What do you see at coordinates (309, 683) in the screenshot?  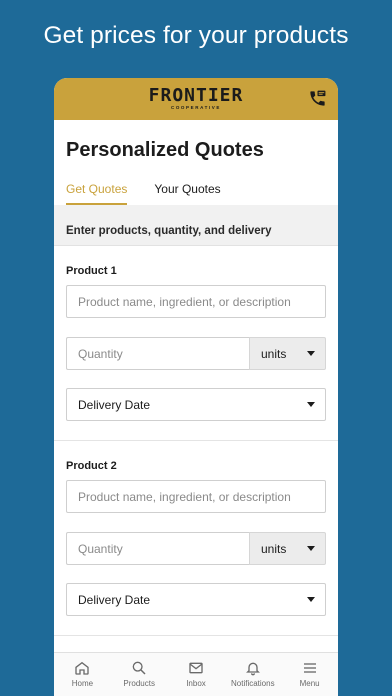 I see `tabbar-label: Menu` at bounding box center [309, 683].